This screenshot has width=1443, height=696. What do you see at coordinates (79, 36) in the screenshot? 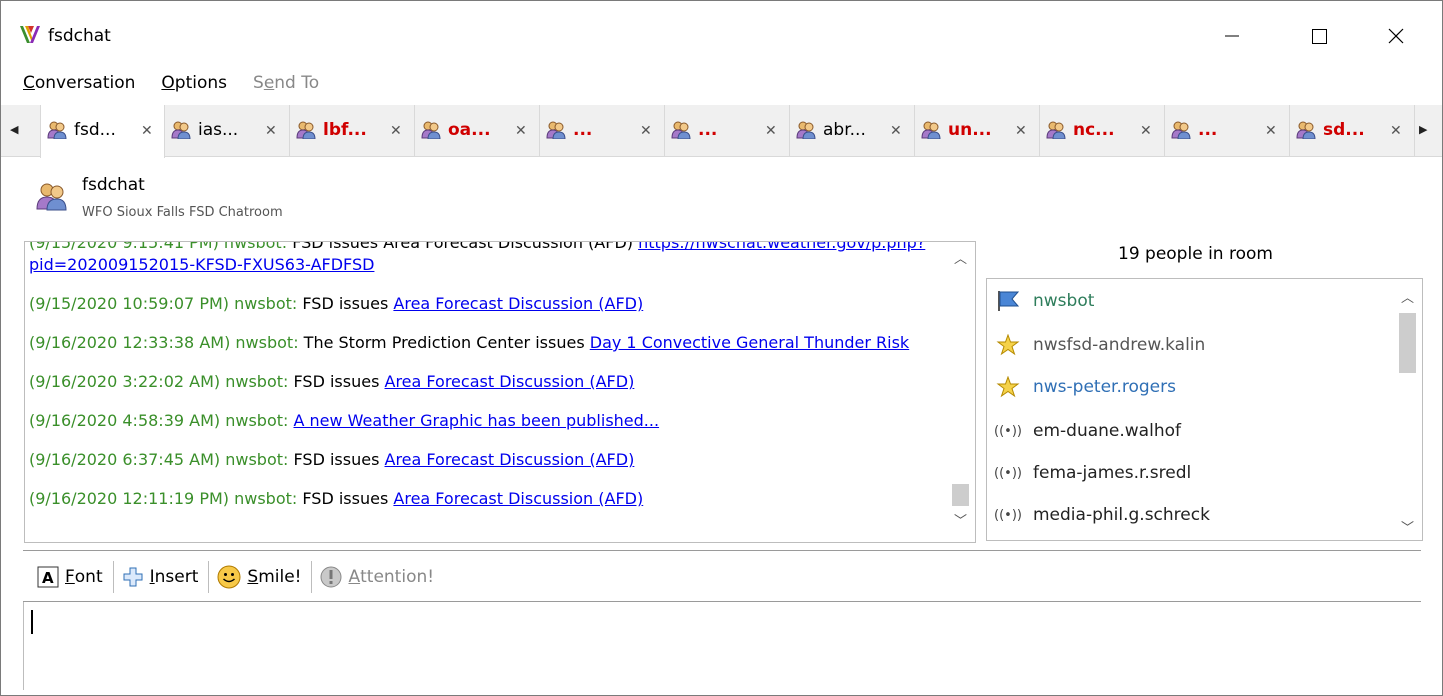
I see `window-title: fsdchat` at bounding box center [79, 36].